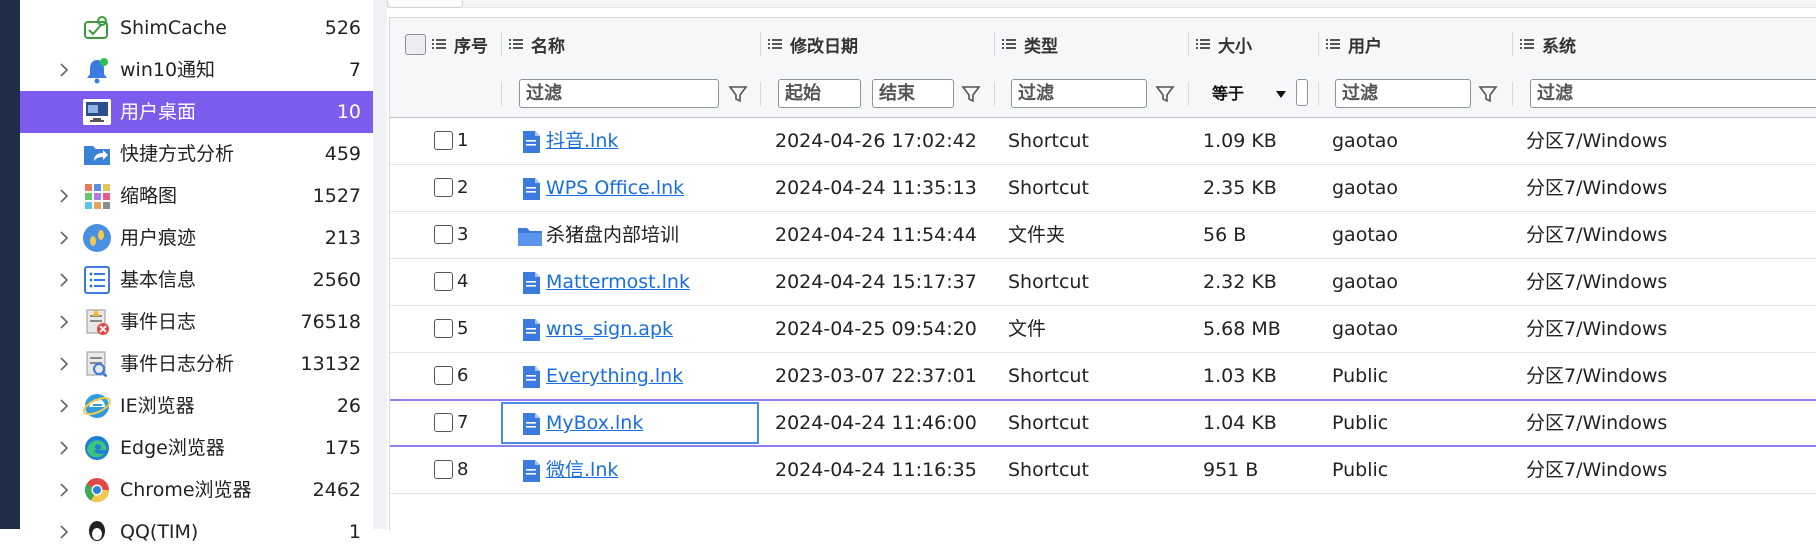 Image resolution: width=1816 pixels, height=553 pixels. What do you see at coordinates (97, 490) in the screenshot?
I see `chrome-browser-icon` at bounding box center [97, 490].